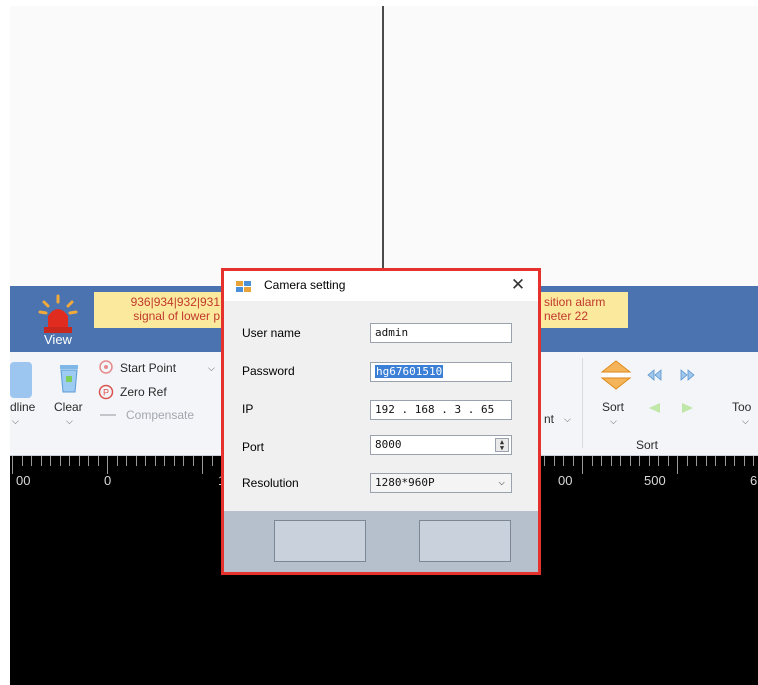 The width and height of the screenshot is (758, 685). Describe the element at coordinates (21, 380) in the screenshot. I see `dline-tile-icon` at that location.